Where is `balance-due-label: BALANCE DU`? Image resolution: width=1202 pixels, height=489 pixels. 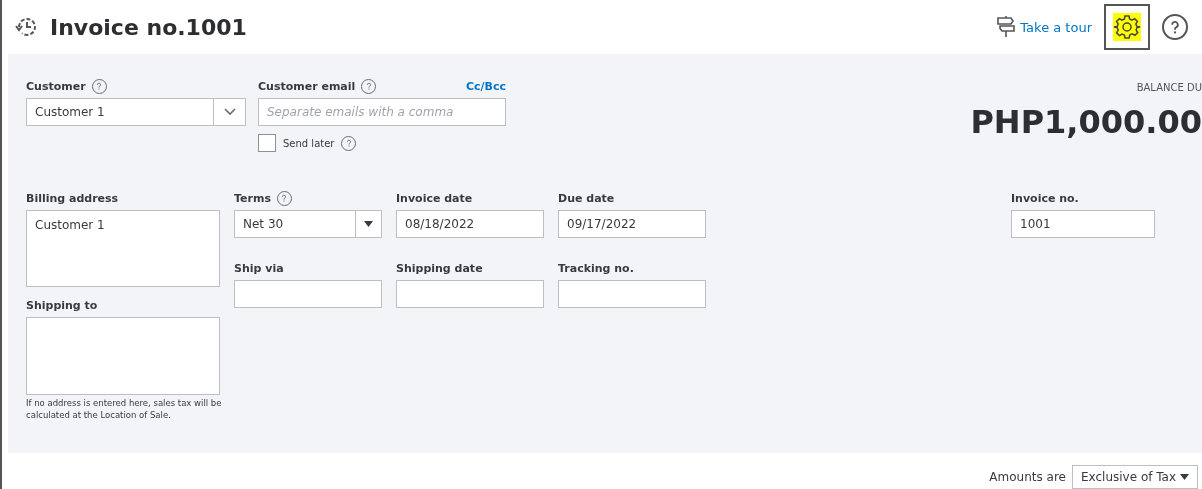 balance-due-label: BALANCE DU is located at coordinates (1169, 88).